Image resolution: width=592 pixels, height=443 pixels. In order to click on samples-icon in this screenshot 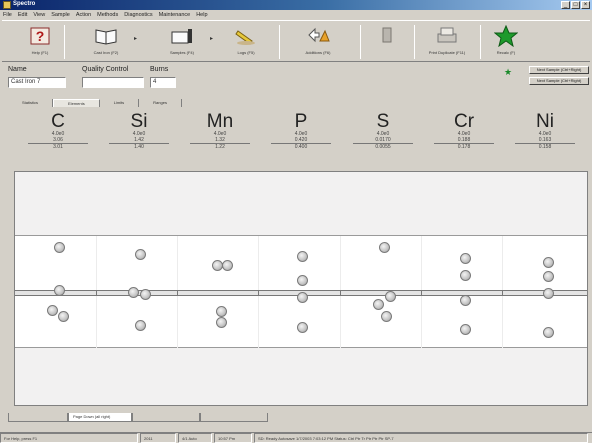, I will do `click(182, 36)`.